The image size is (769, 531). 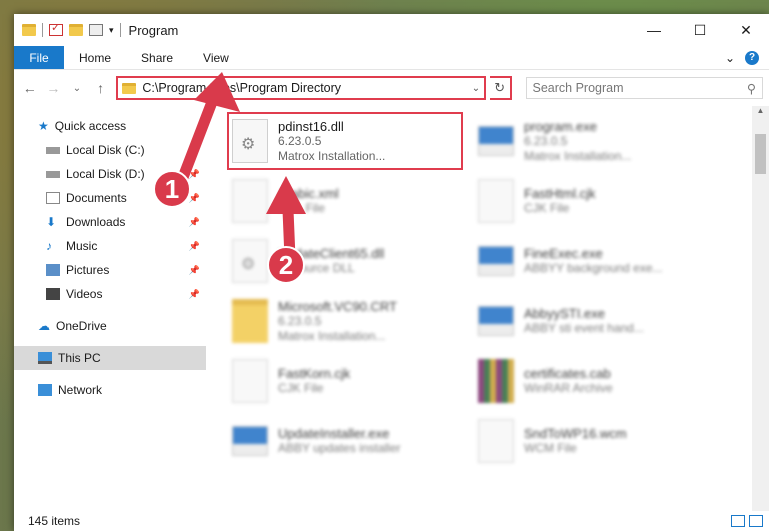 What do you see at coordinates (110, 358) in the screenshot?
I see `sidebar-item-this-pc: This PC` at bounding box center [110, 358].